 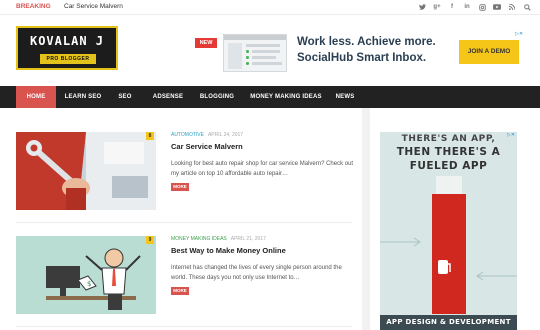 I want to click on ad-subheadline: SocialHub Smart Inbox., so click(x=362, y=58).